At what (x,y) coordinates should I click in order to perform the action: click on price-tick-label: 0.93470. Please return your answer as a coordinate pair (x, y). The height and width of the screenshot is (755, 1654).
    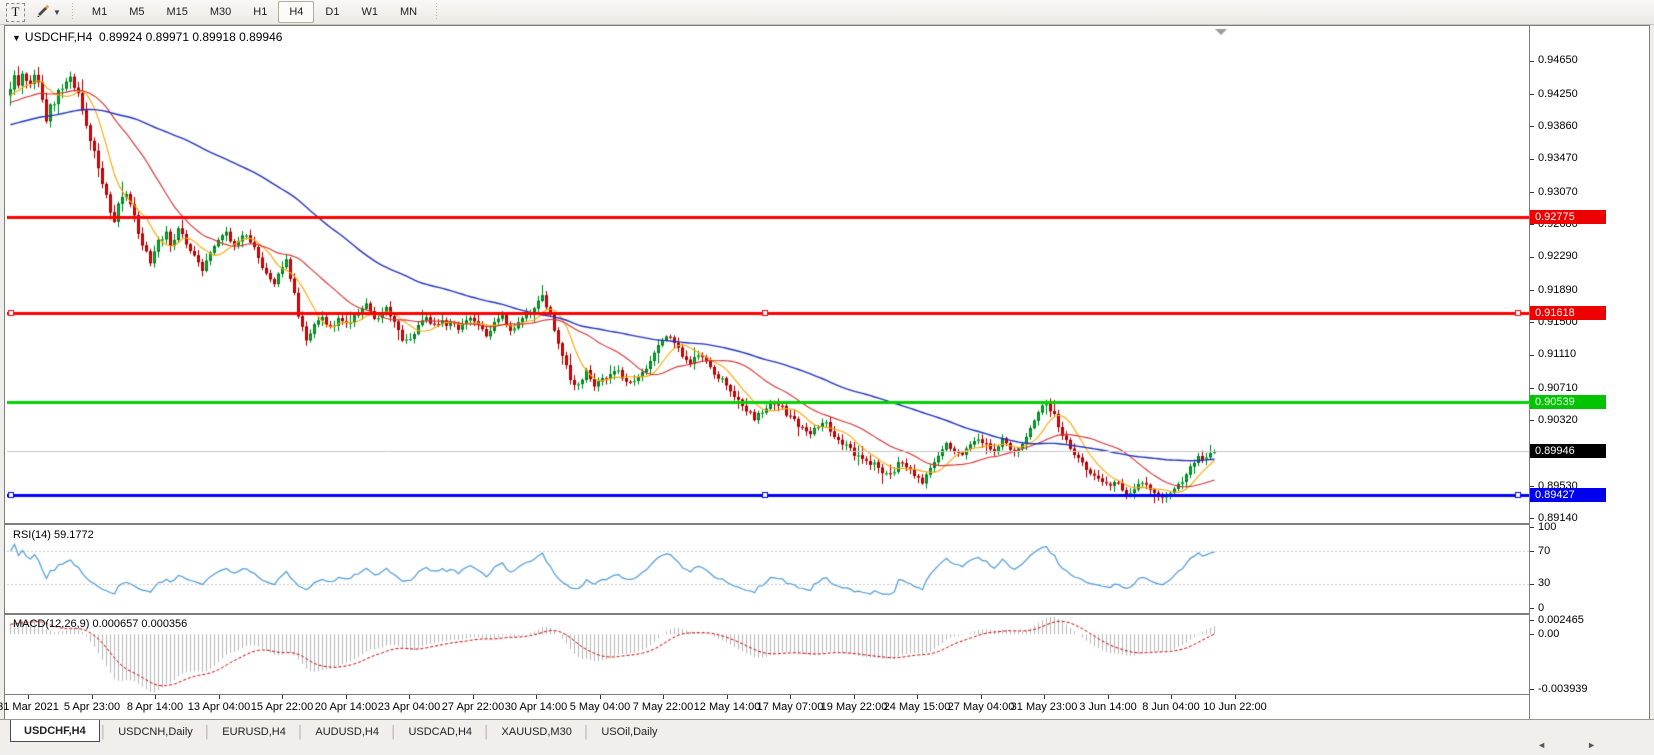
    Looking at the image, I should click on (1558, 158).